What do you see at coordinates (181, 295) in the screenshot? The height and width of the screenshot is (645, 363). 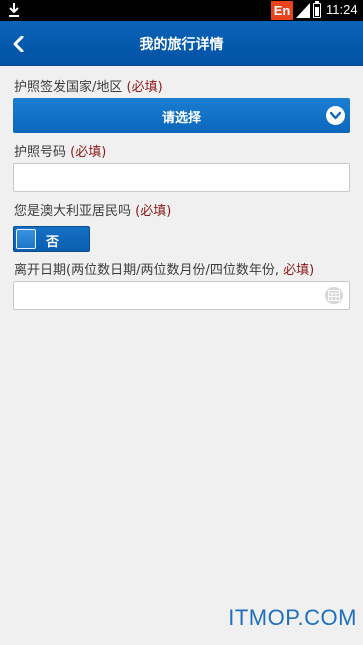 I see `departure-date-input` at bounding box center [181, 295].